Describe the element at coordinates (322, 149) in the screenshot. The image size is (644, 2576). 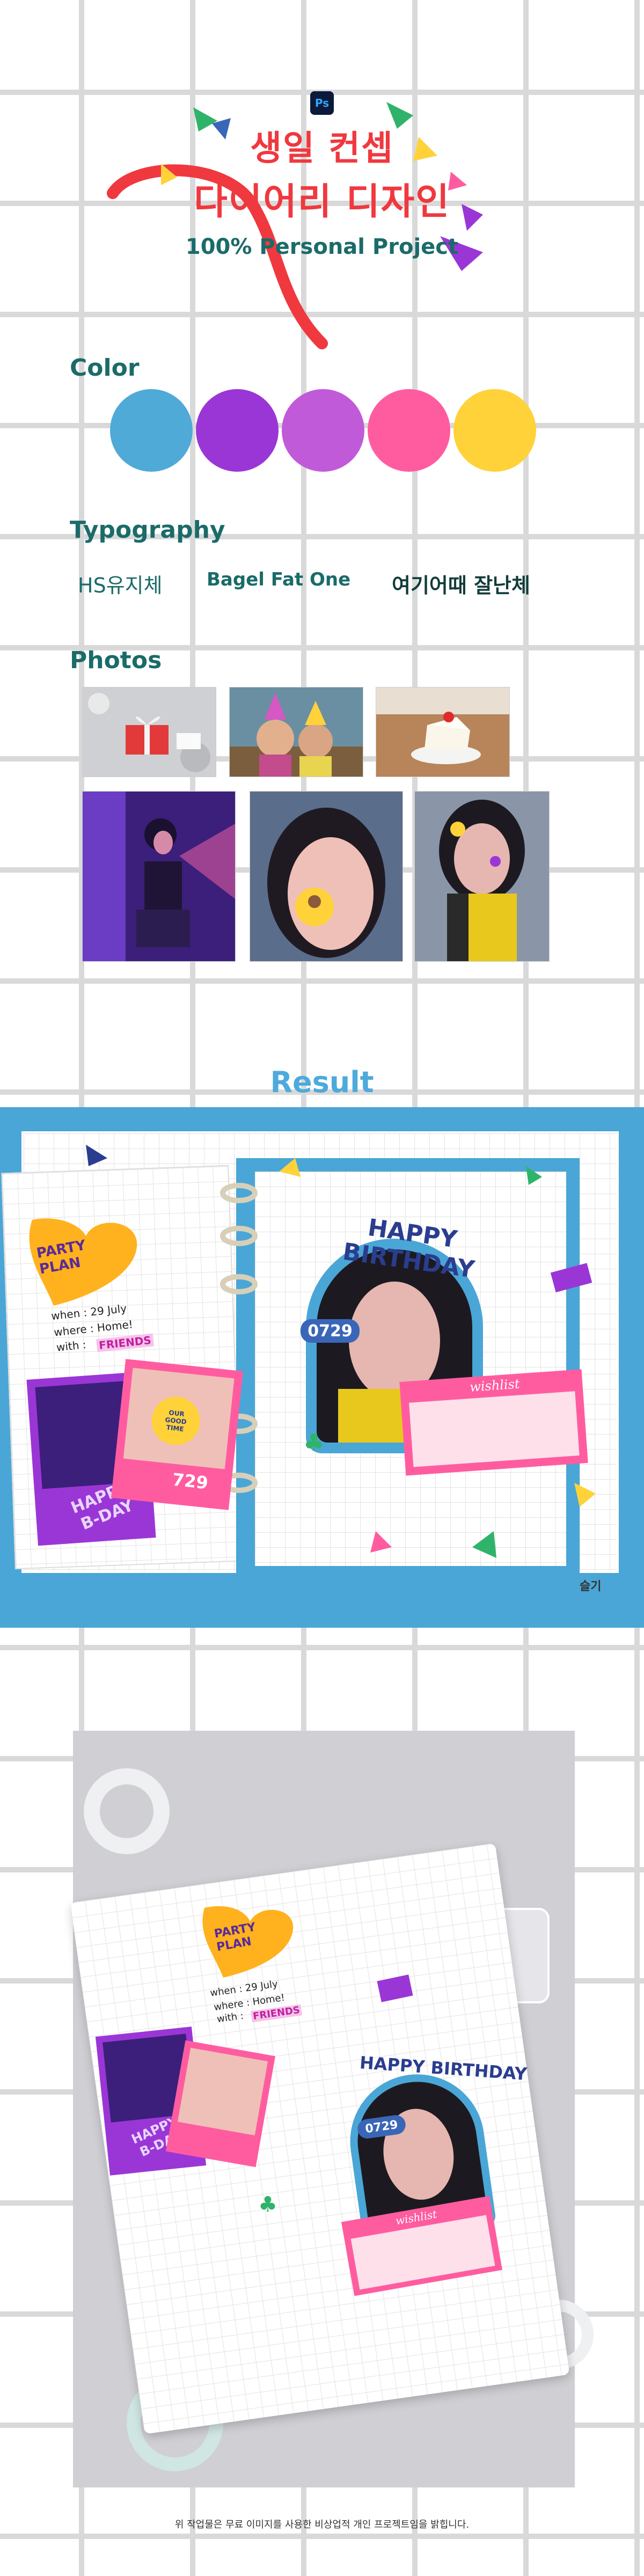
I see `page-title-line1: 생일 컨셉` at that location.